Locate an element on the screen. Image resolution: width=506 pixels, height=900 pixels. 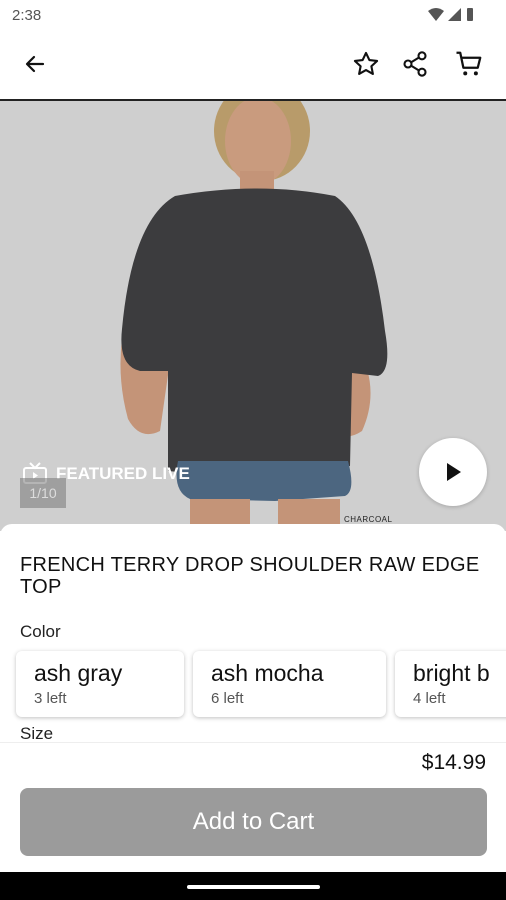
color-option-ash-gray: ash gray 3 left is located at coordinates (100, 684).